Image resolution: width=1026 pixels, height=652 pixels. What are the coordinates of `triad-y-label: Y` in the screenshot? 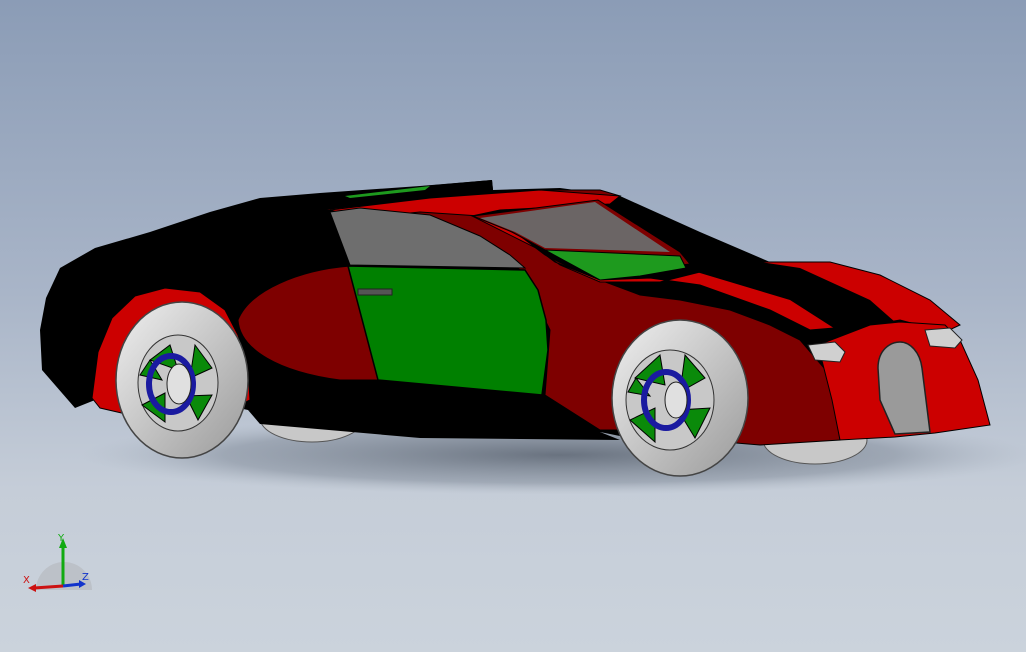 It's located at (61, 538).